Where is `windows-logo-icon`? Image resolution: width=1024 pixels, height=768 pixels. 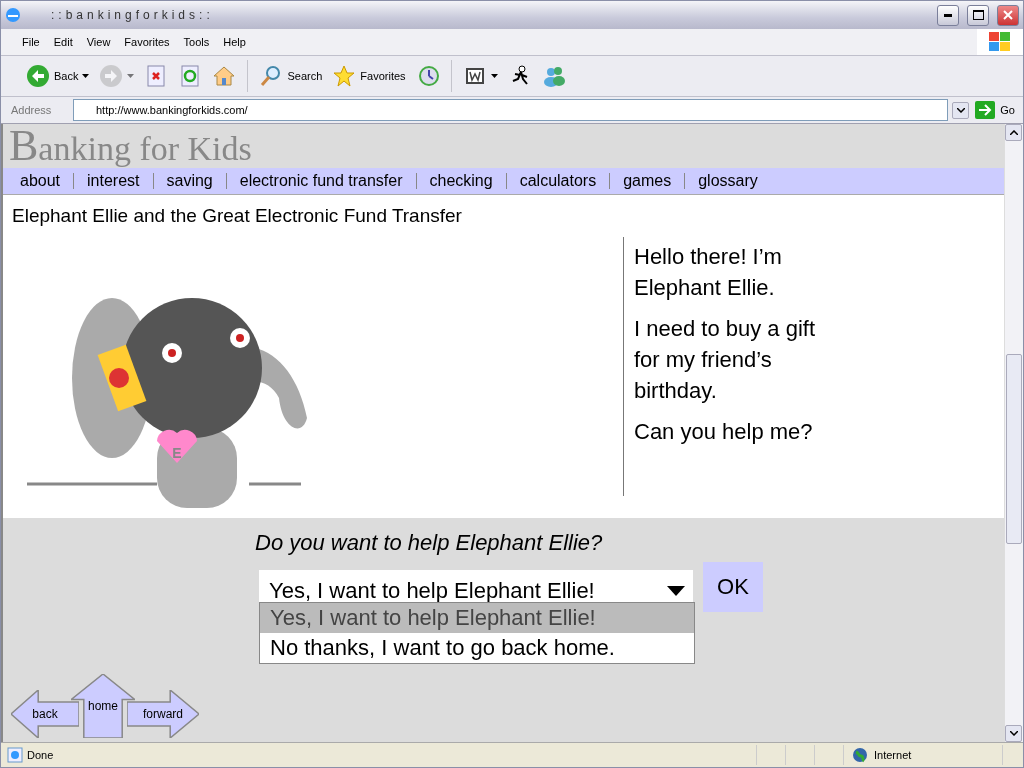 windows-logo-icon is located at coordinates (1000, 42).